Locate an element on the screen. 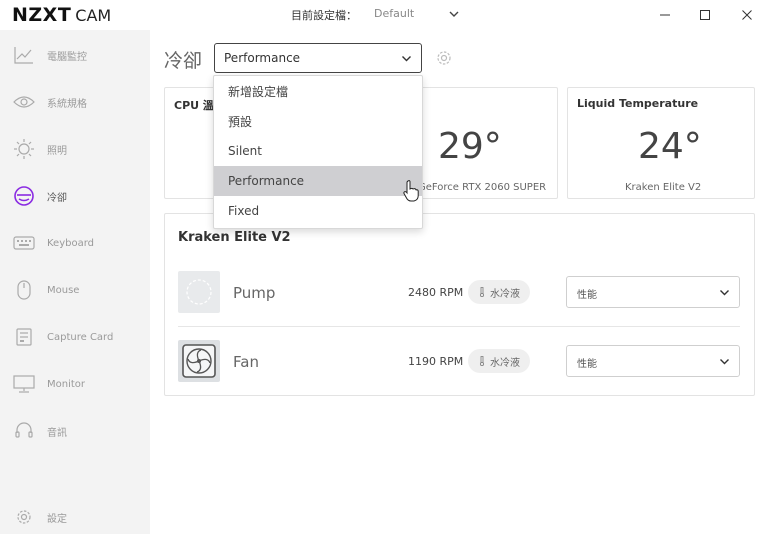 Image resolution: width=768 pixels, height=534 pixels. sidebar-item-lighting: 照明 is located at coordinates (75, 149).